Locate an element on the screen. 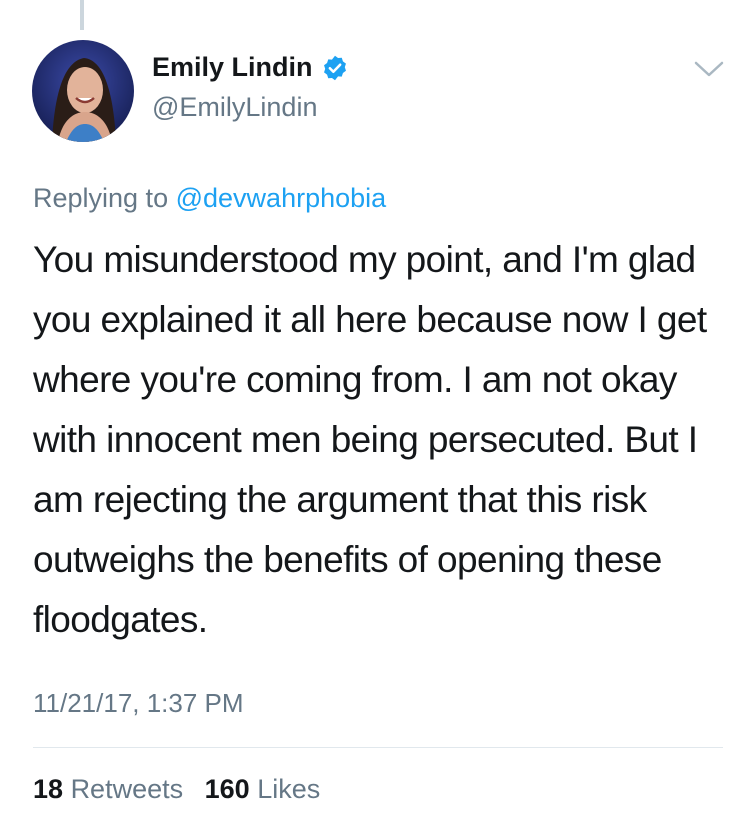 The width and height of the screenshot is (741, 826). author-display-name: Emily Lindin is located at coordinates (232, 67).